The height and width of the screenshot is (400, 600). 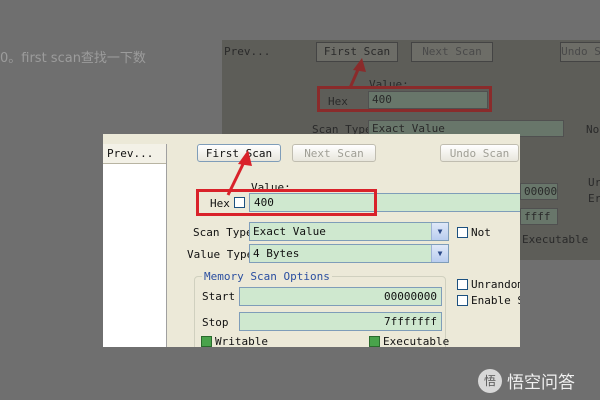 I want to click on watermark: 悟 悟空问答, so click(x=526, y=380).